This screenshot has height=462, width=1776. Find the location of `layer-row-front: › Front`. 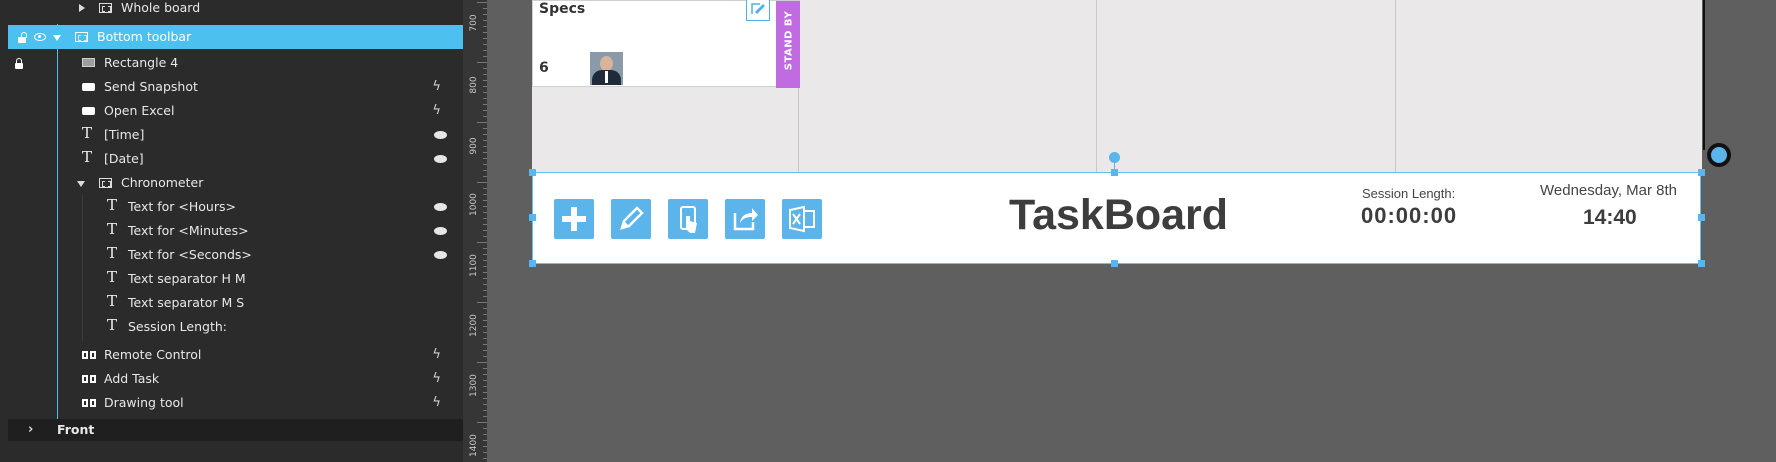

layer-row-front: › Front is located at coordinates (235, 430).